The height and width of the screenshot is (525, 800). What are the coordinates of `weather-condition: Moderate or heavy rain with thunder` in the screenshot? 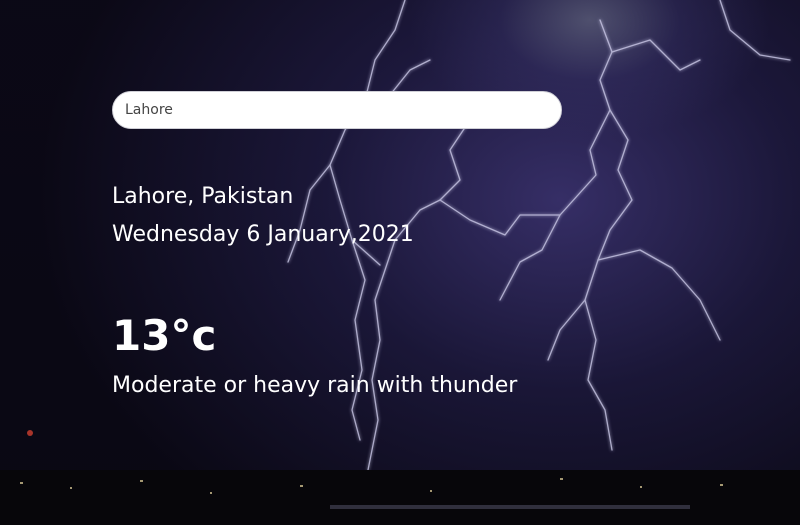 It's located at (315, 385).